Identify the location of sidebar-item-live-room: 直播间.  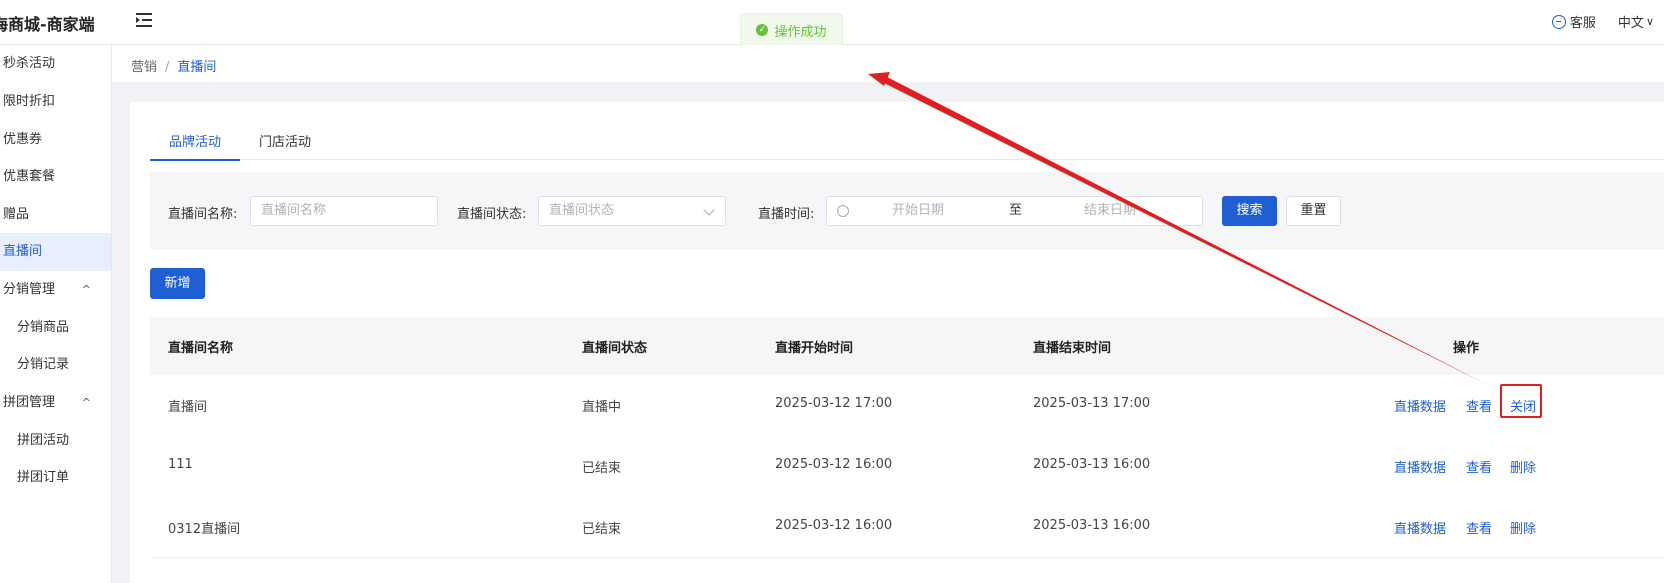
(55, 252).